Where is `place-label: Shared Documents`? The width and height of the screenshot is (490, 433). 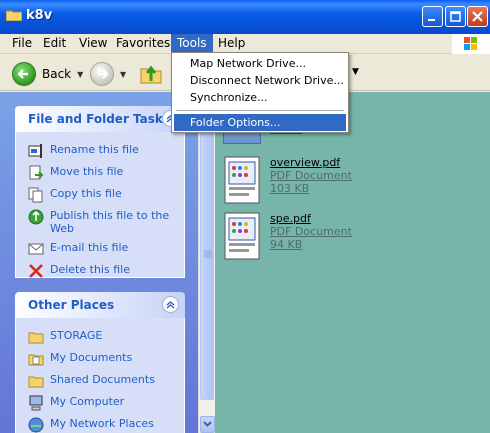
place-label: Shared Documents is located at coordinates (102, 379).